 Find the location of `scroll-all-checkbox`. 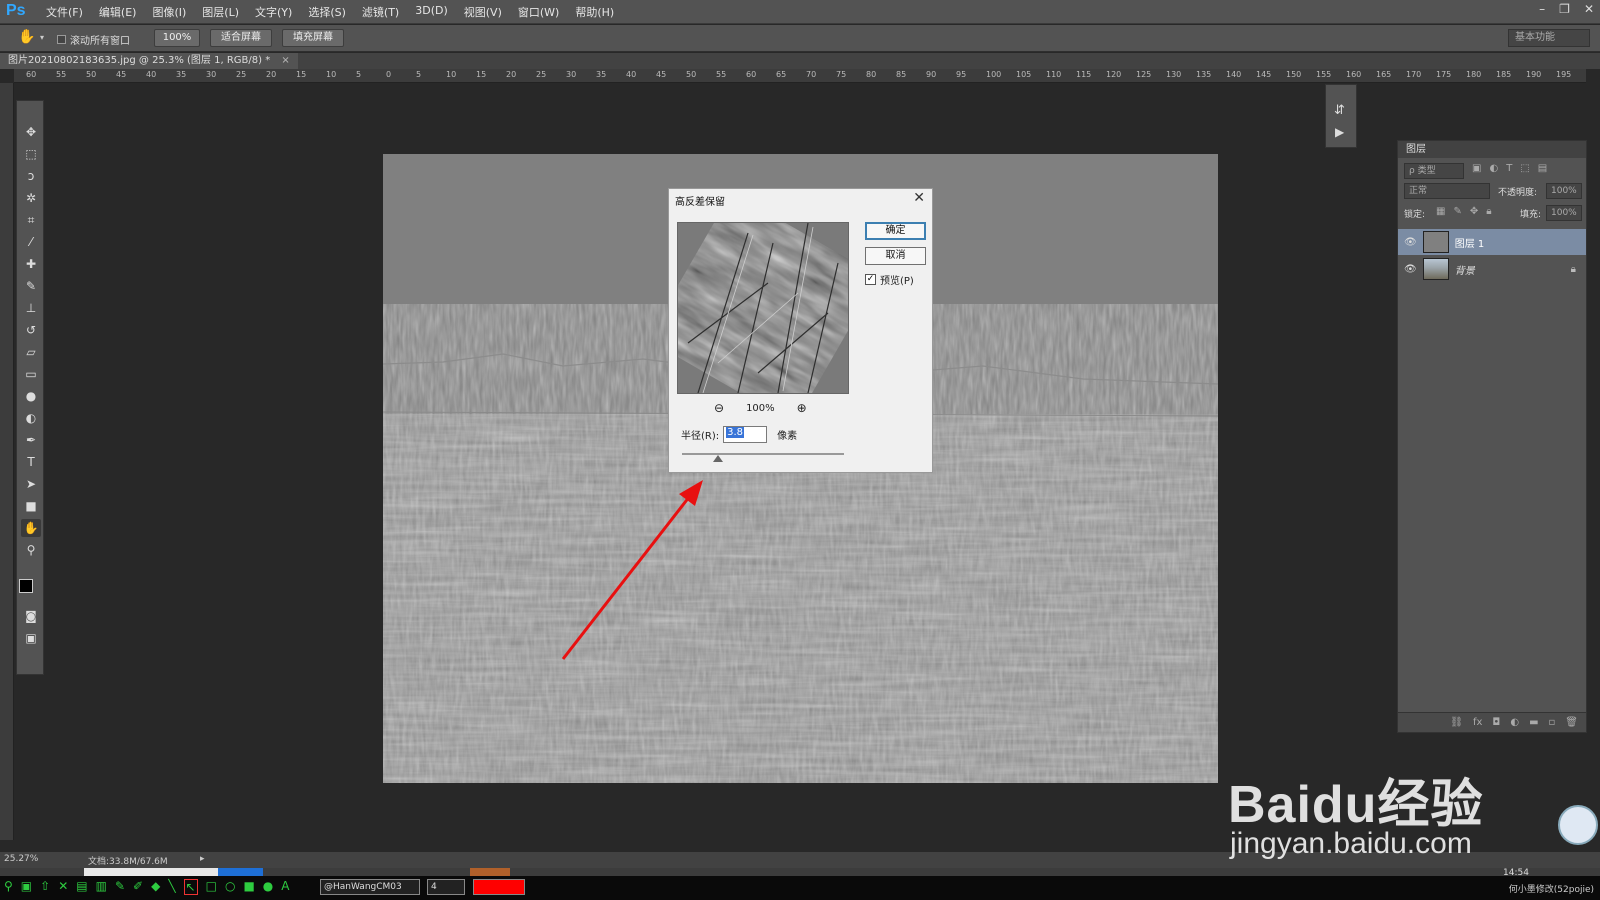

scroll-all-checkbox is located at coordinates (61, 39).